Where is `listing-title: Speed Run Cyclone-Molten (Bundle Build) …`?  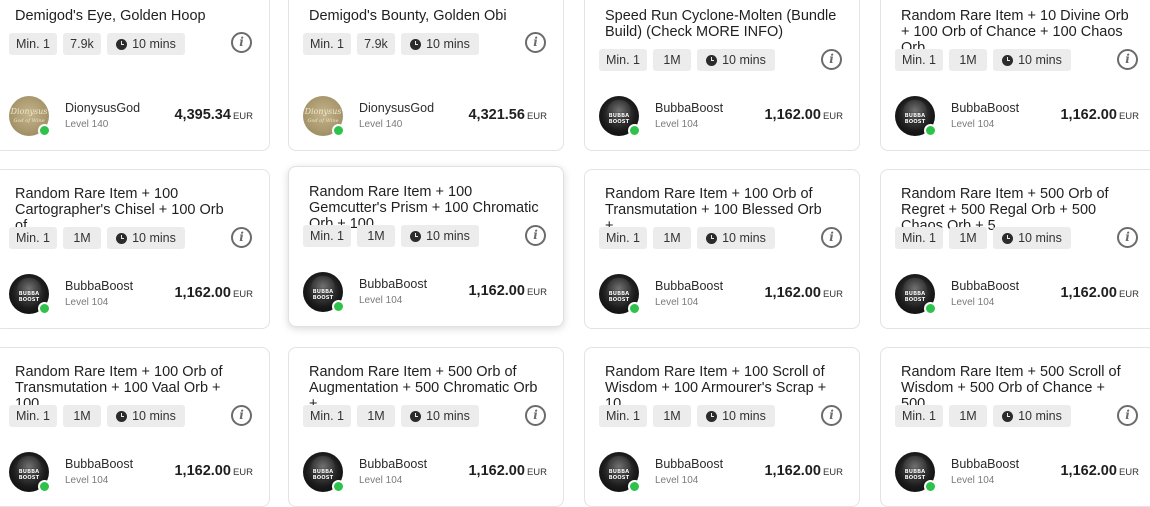 listing-title: Speed Run Cyclone-Molten (Bundle Build) … is located at coordinates (723, 24).